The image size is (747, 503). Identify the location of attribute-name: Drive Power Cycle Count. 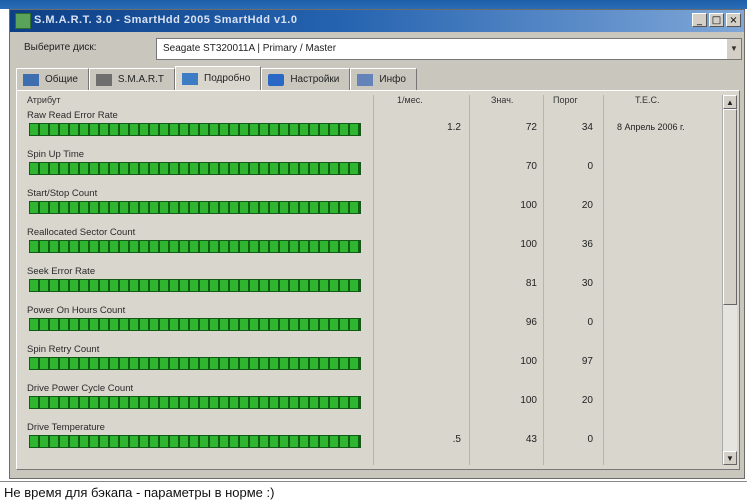
(80, 388).